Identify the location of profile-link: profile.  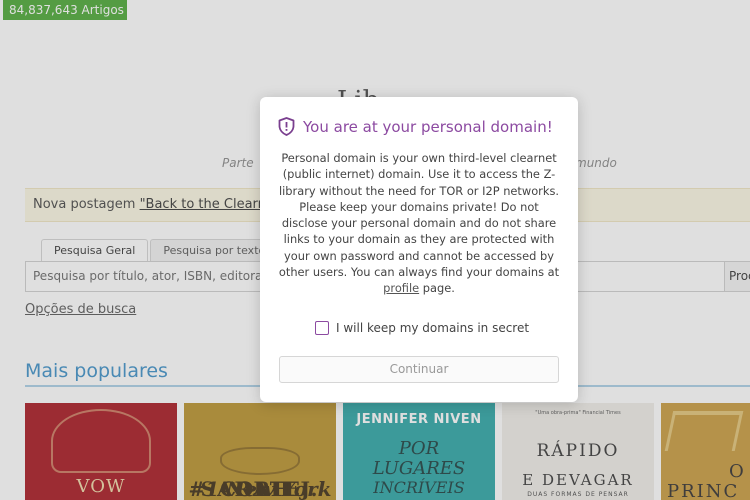
(401, 288).